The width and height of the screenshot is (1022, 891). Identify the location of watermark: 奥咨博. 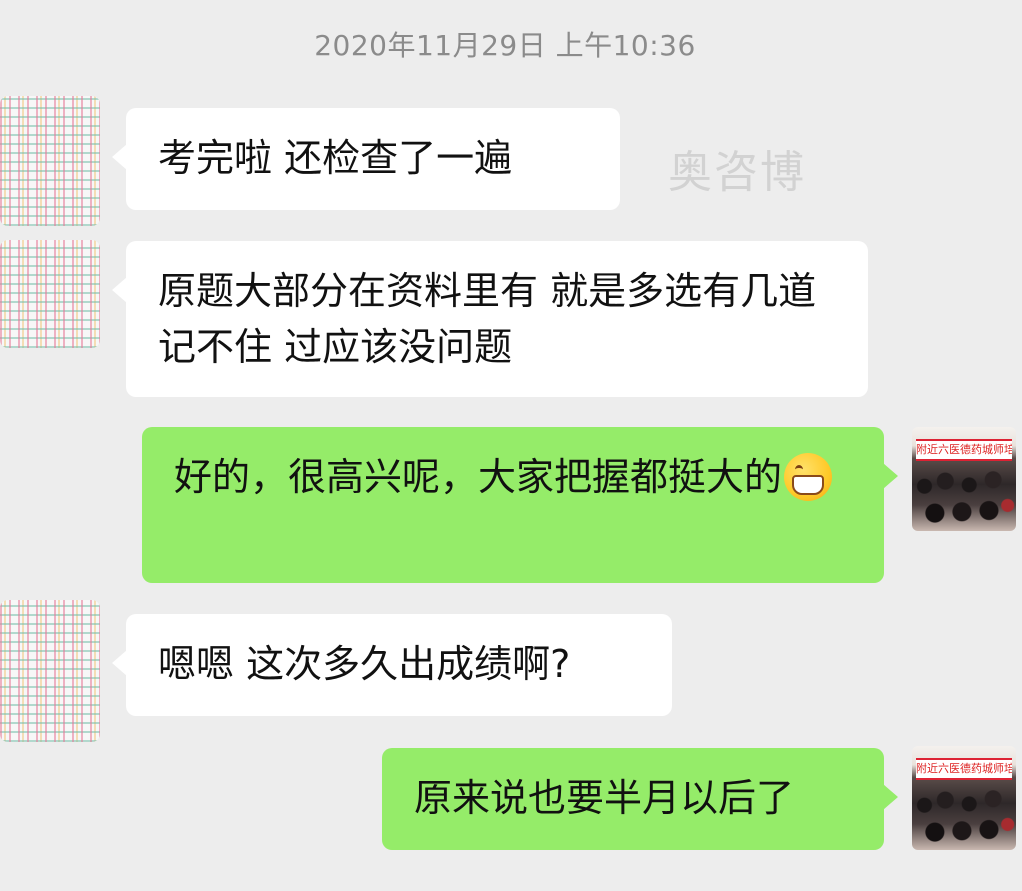
(737, 172).